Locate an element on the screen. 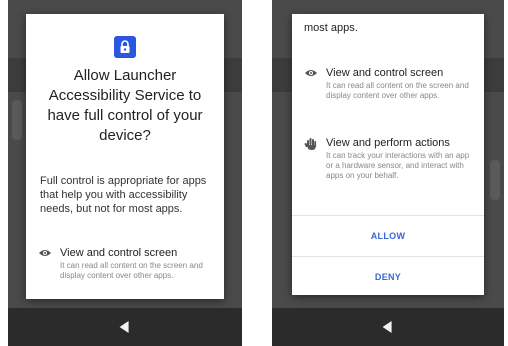 Image resolution: width=508 pixels, height=346 pixels. dialog-body-text-end: most apps. is located at coordinates (331, 28).